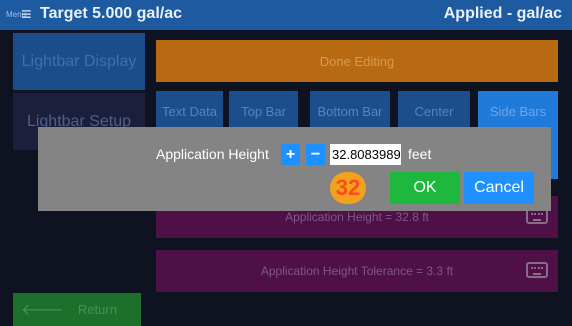  Describe the element at coordinates (499, 188) in the screenshot. I see `cancel-button: Cancel` at that location.